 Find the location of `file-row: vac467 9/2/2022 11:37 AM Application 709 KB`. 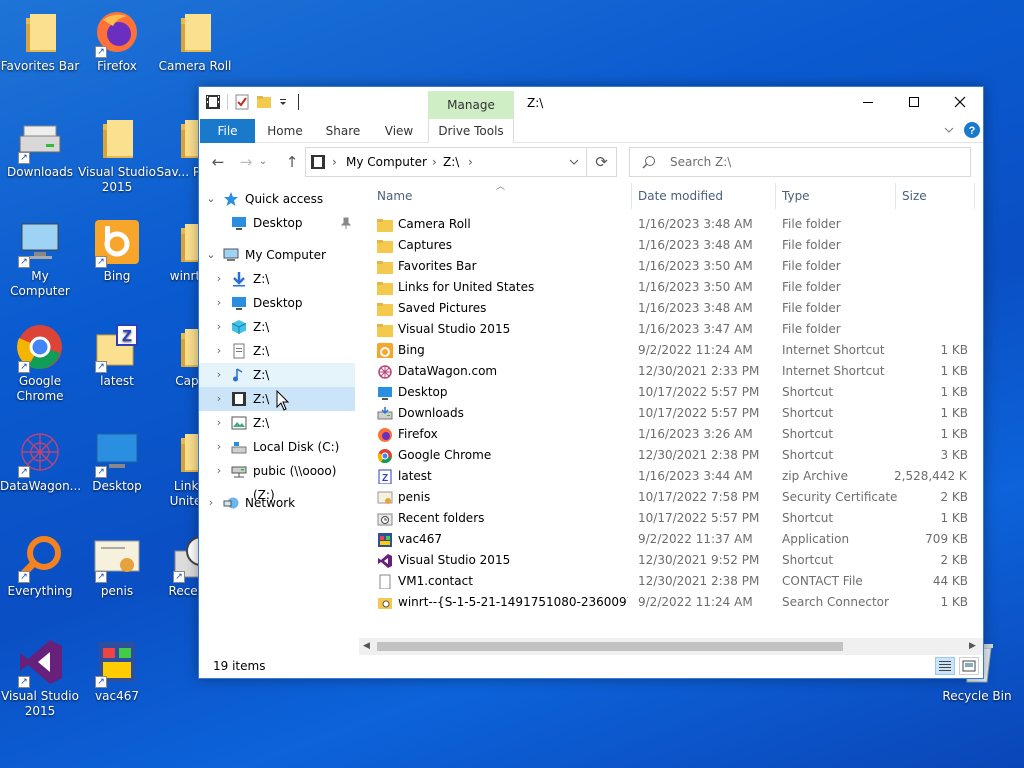

file-row: vac467 9/2/2022 11:37 AM Application 709 KB is located at coordinates (674, 539).